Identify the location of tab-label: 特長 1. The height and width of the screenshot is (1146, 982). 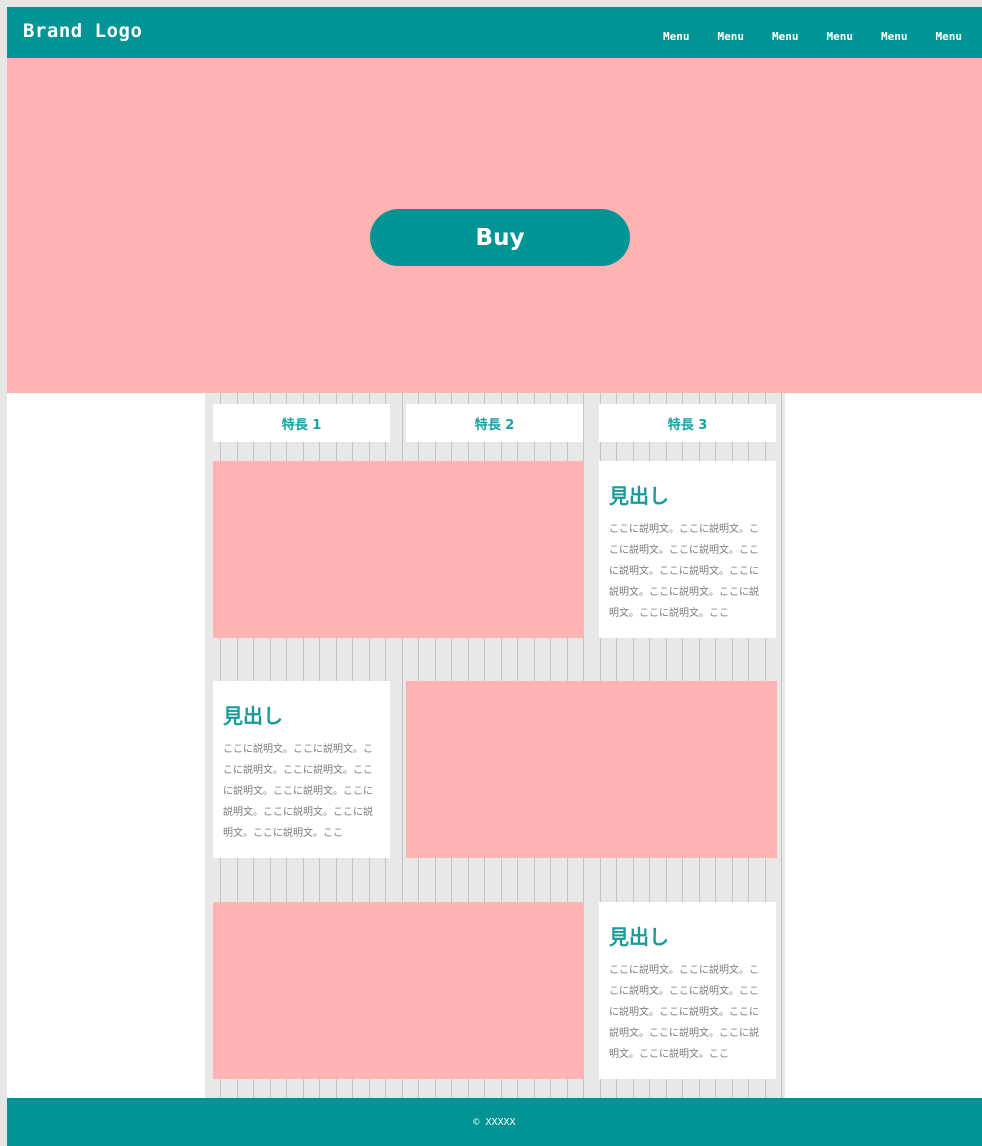
(301, 425).